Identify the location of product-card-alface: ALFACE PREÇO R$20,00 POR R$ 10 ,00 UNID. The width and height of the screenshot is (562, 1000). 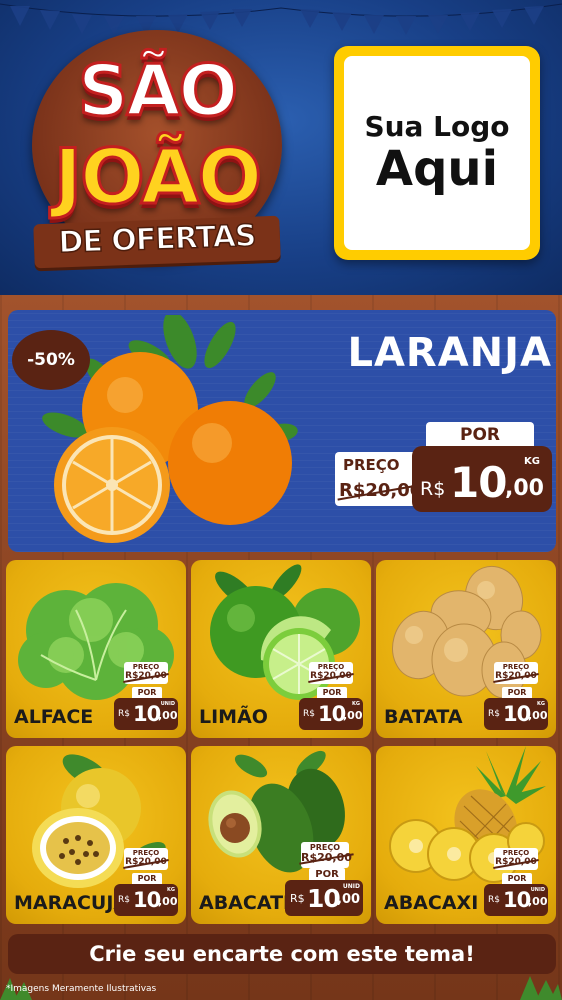
(96, 649).